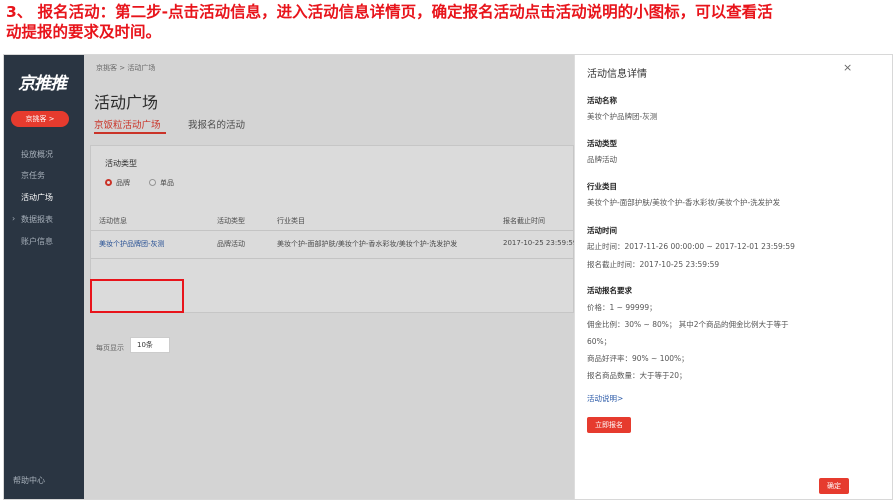  I want to click on activity-name-title: 活动名称, so click(602, 100).